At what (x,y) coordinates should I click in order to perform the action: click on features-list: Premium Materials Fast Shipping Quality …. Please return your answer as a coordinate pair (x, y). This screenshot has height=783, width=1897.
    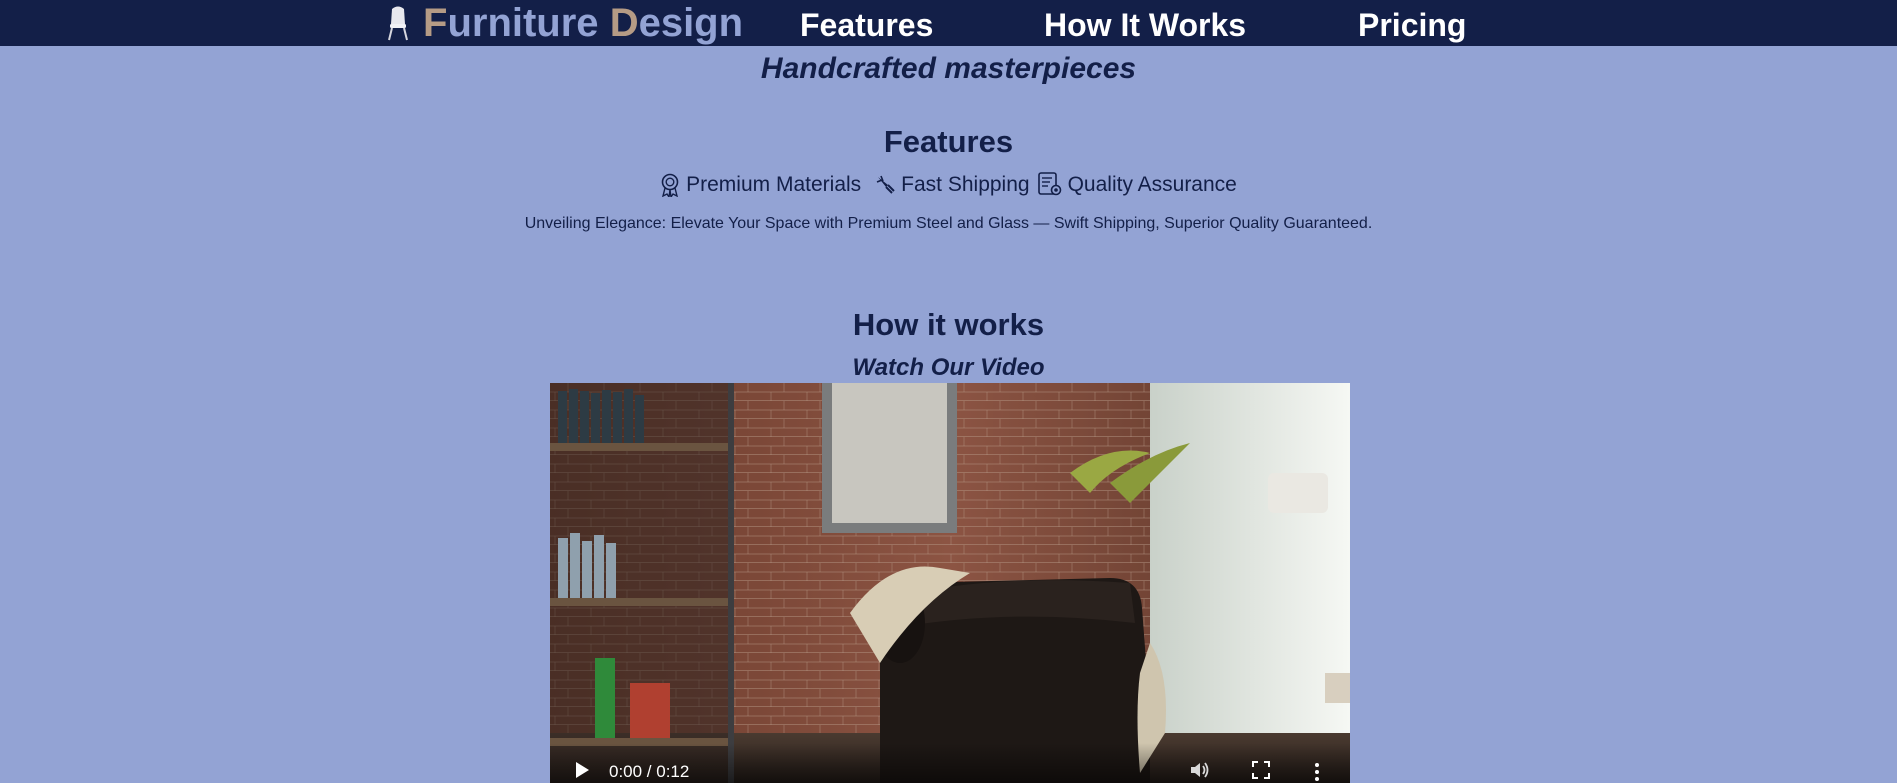
    Looking at the image, I should click on (948, 185).